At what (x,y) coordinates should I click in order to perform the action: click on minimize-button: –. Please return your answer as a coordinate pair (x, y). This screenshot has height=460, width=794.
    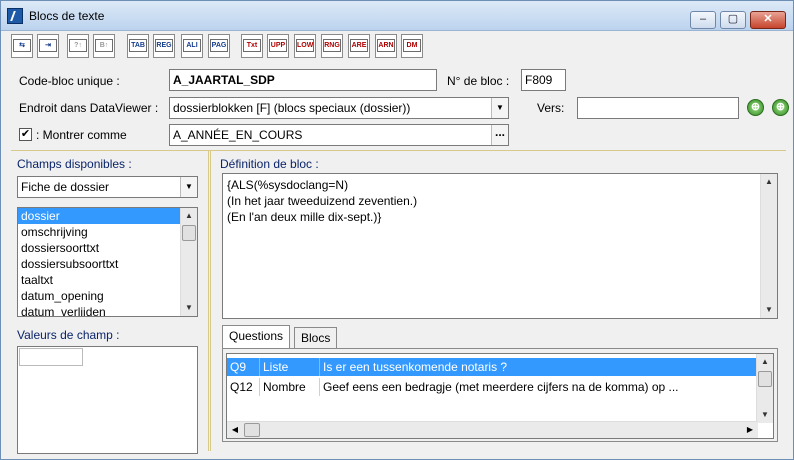
    Looking at the image, I should click on (703, 20).